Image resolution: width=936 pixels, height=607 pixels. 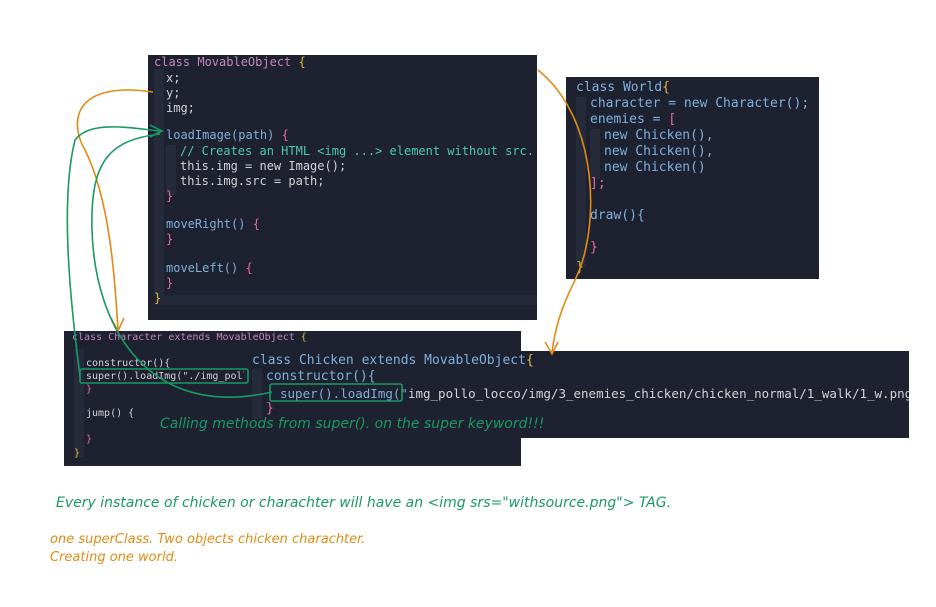 I want to click on green-arrow-character-to-loadimage, so click(x=113, y=251).